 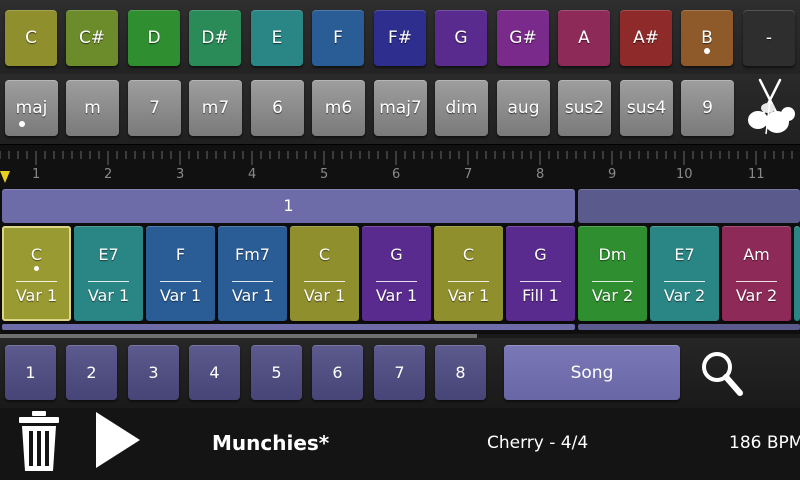 I want to click on drum-kit-icon, so click(x=770, y=107).